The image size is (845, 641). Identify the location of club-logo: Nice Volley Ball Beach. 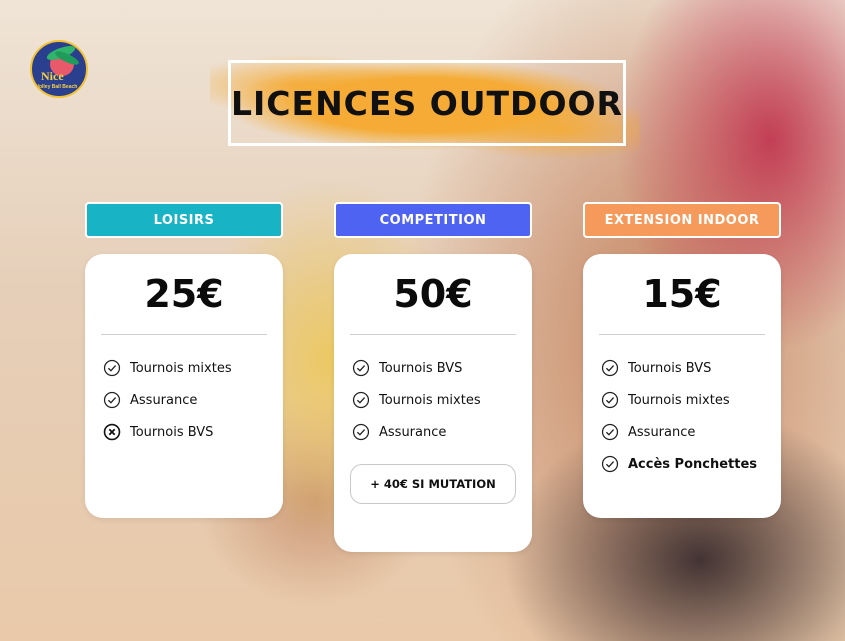
(59, 69).